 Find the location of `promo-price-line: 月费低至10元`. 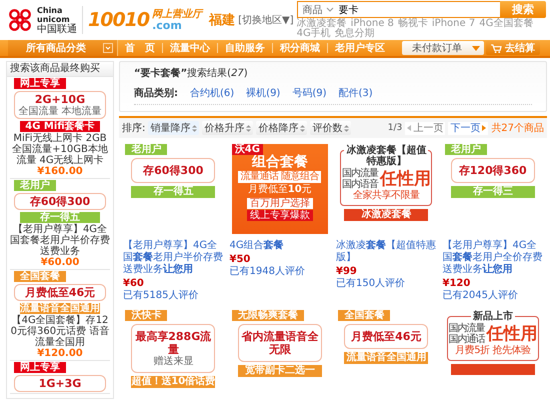

promo-price-line: 月费低至10元 is located at coordinates (280, 190).